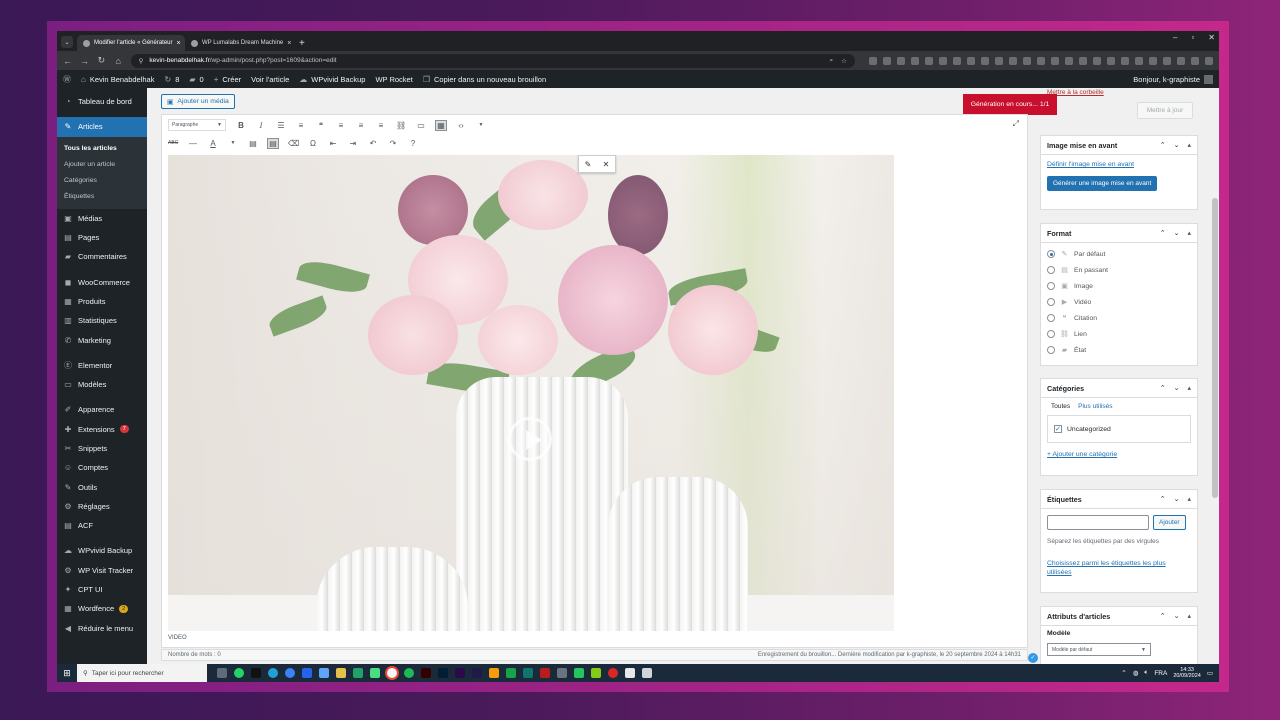 Image resolution: width=1280 pixels, height=720 pixels. I want to click on clock: 14:33 20/09/2024, so click(1187, 673).